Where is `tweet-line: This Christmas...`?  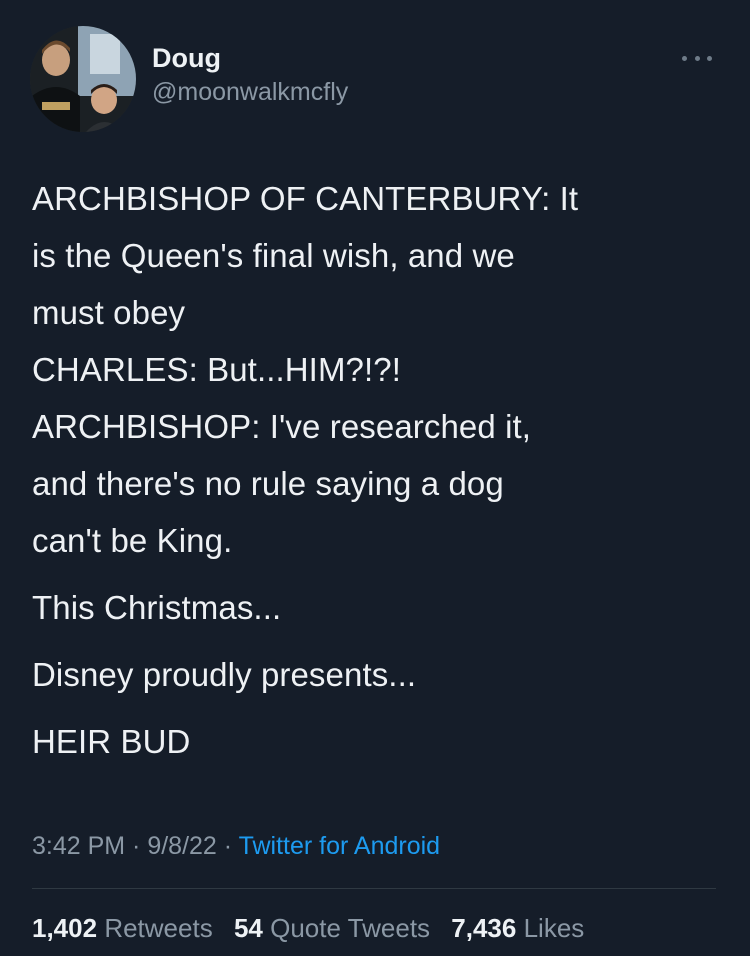
tweet-line: This Christmas... is located at coordinates (157, 607).